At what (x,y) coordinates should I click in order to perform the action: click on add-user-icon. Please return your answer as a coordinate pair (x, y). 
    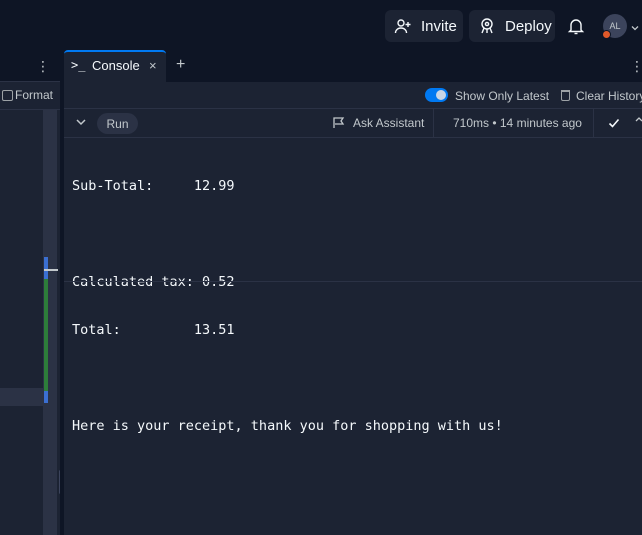
    Looking at the image, I should click on (403, 26).